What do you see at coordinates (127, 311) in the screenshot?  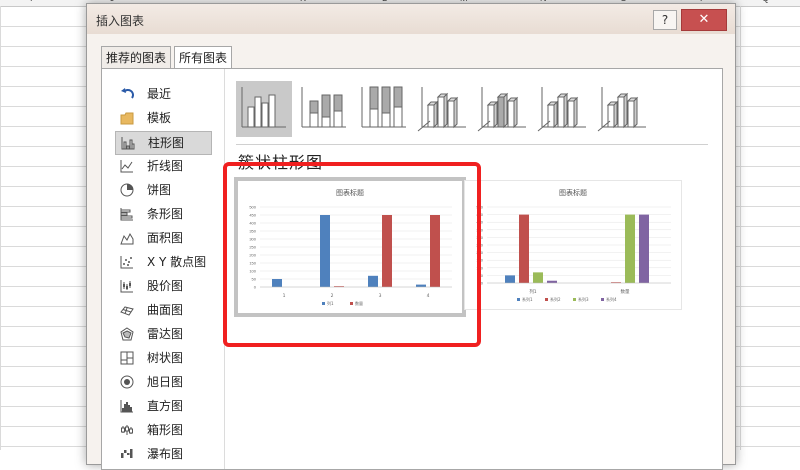 I see `surface-chart-icon` at bounding box center [127, 311].